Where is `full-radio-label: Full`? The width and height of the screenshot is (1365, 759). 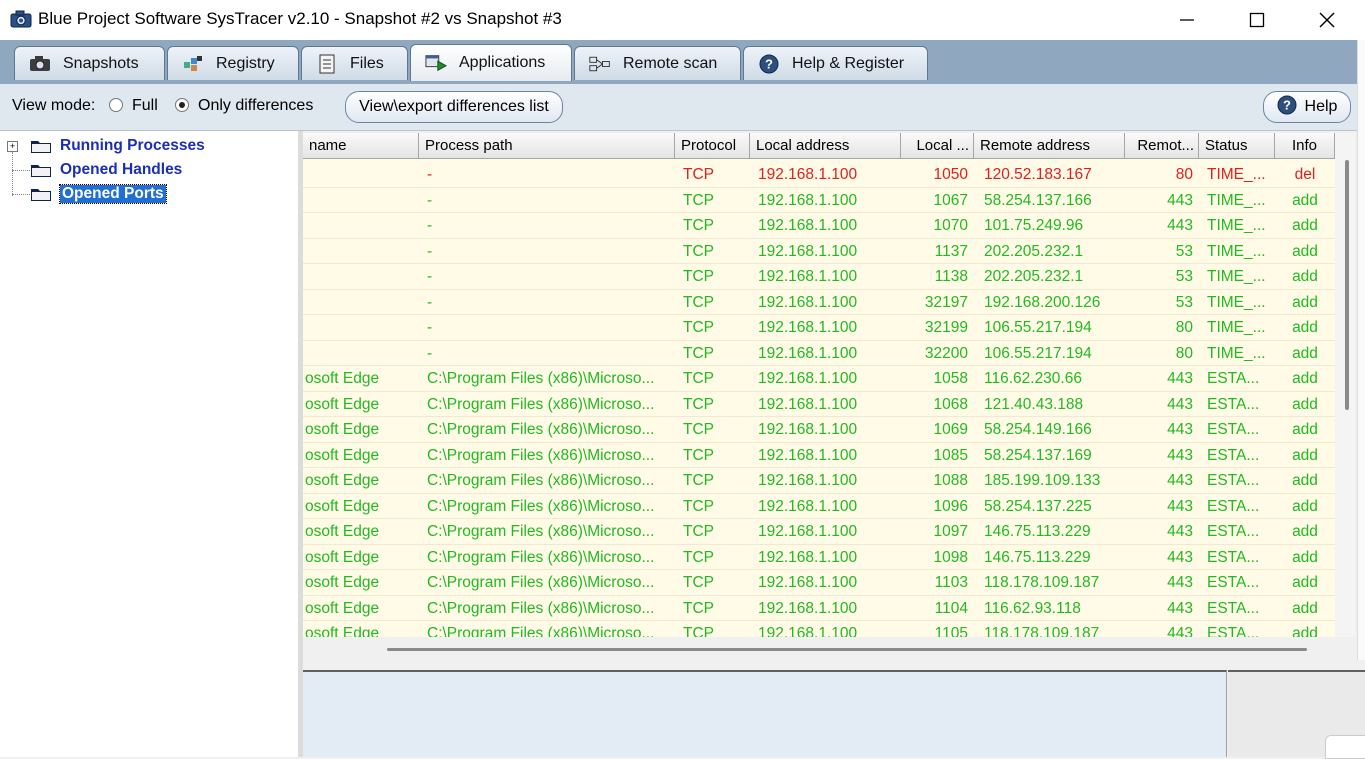
full-radio-label: Full is located at coordinates (145, 106).